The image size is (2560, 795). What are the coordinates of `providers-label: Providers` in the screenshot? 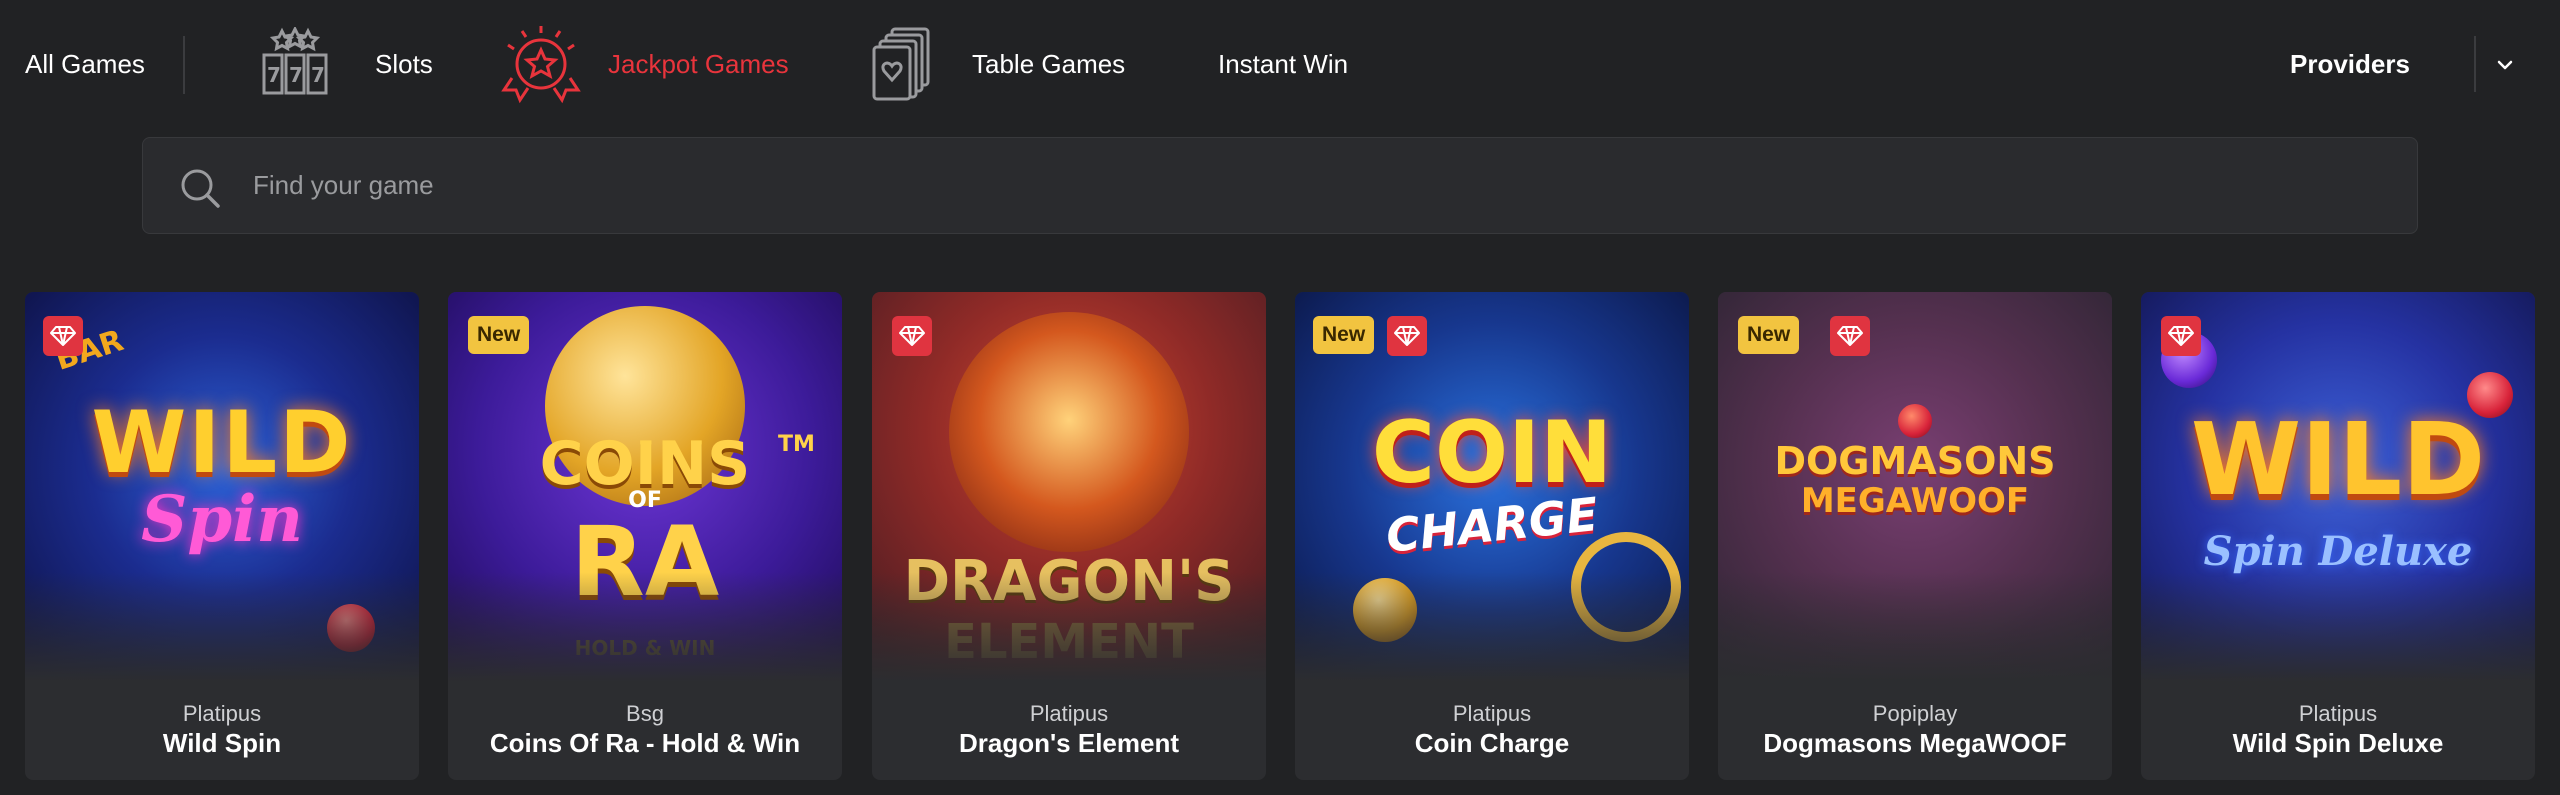 It's located at (2350, 63).